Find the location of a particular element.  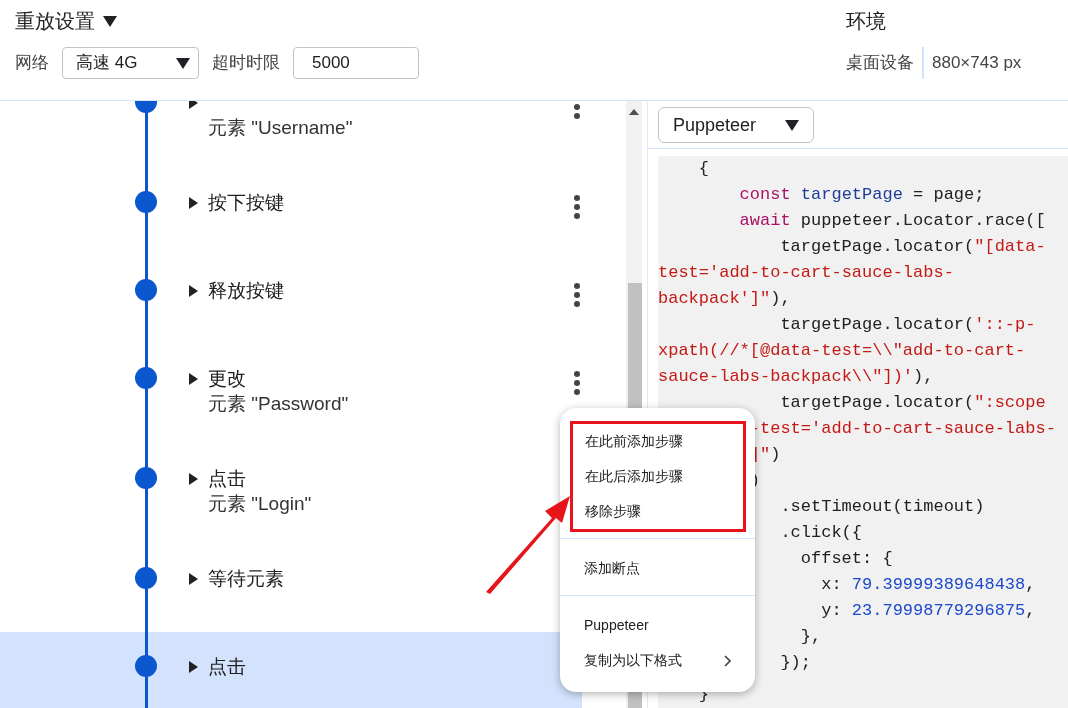

code-line: -test='add-to-cart-sauce-labs- is located at coordinates (902, 429).